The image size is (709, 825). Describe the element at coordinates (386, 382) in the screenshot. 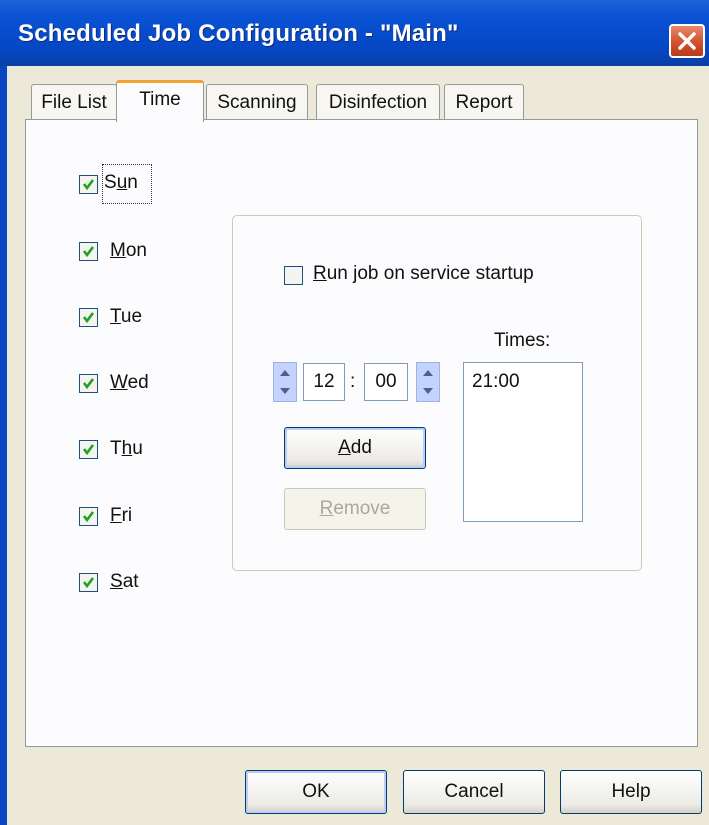

I see `minute-input: 00` at that location.